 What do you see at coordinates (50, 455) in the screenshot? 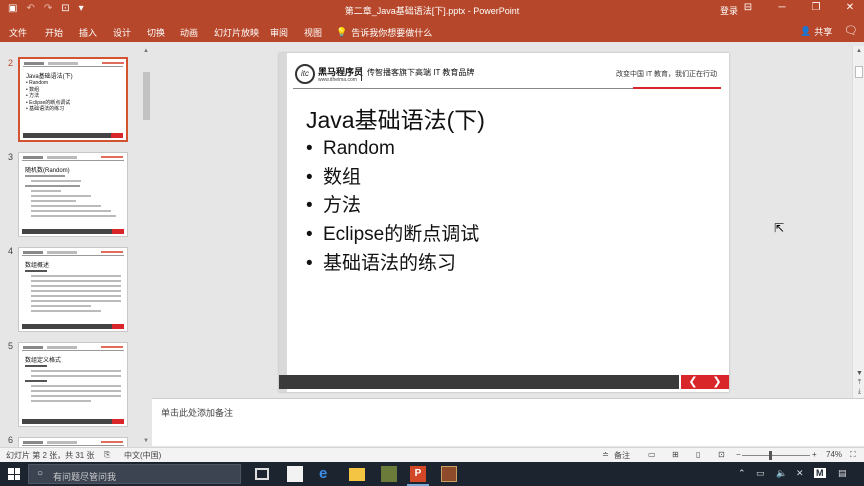
I see `slide-counter: 幻灯片 第 2 张，共 31 张` at bounding box center [50, 455].